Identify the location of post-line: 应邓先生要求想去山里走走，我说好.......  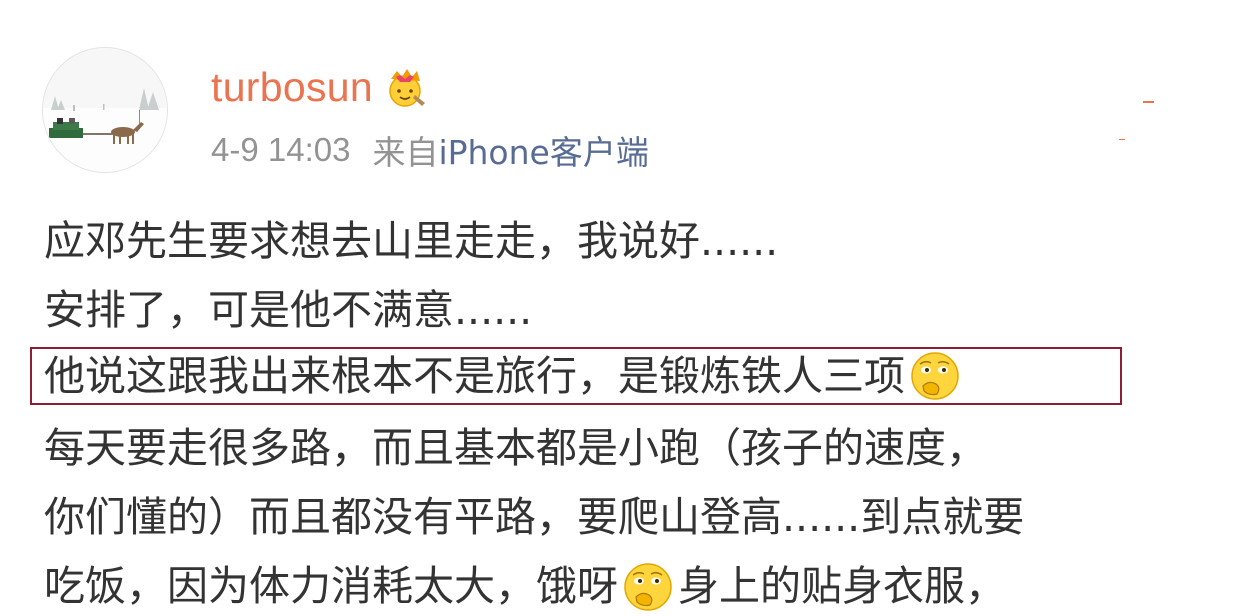
(639, 241).